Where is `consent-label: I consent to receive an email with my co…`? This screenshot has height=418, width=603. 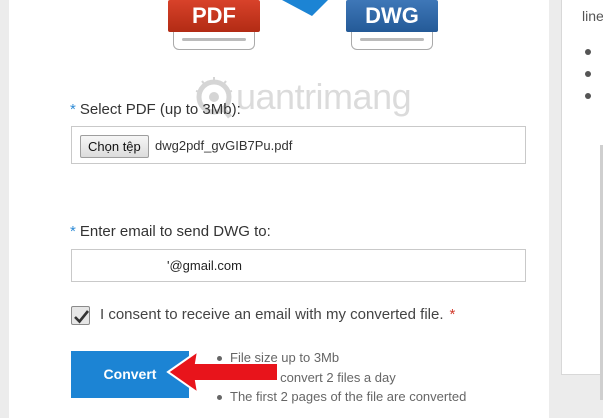 consent-label: I consent to receive an email with my co… is located at coordinates (277, 314).